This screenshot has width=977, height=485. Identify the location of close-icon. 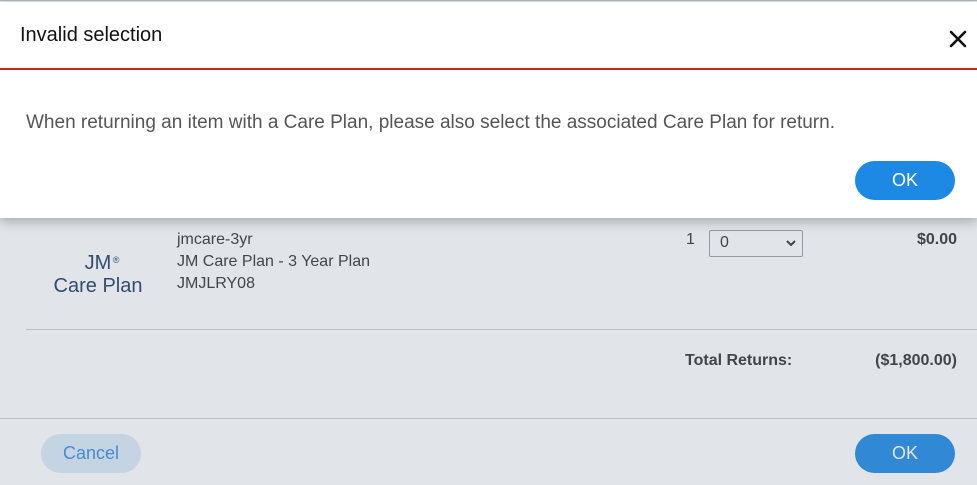
(958, 39).